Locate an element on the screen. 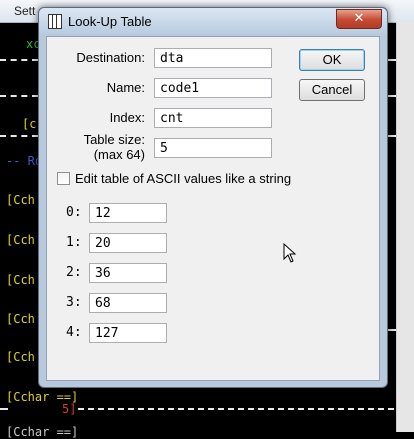 Image resolution: width=414 pixels, height=439 pixels. editor-vertical-scrollbar is located at coordinates (405, 227).